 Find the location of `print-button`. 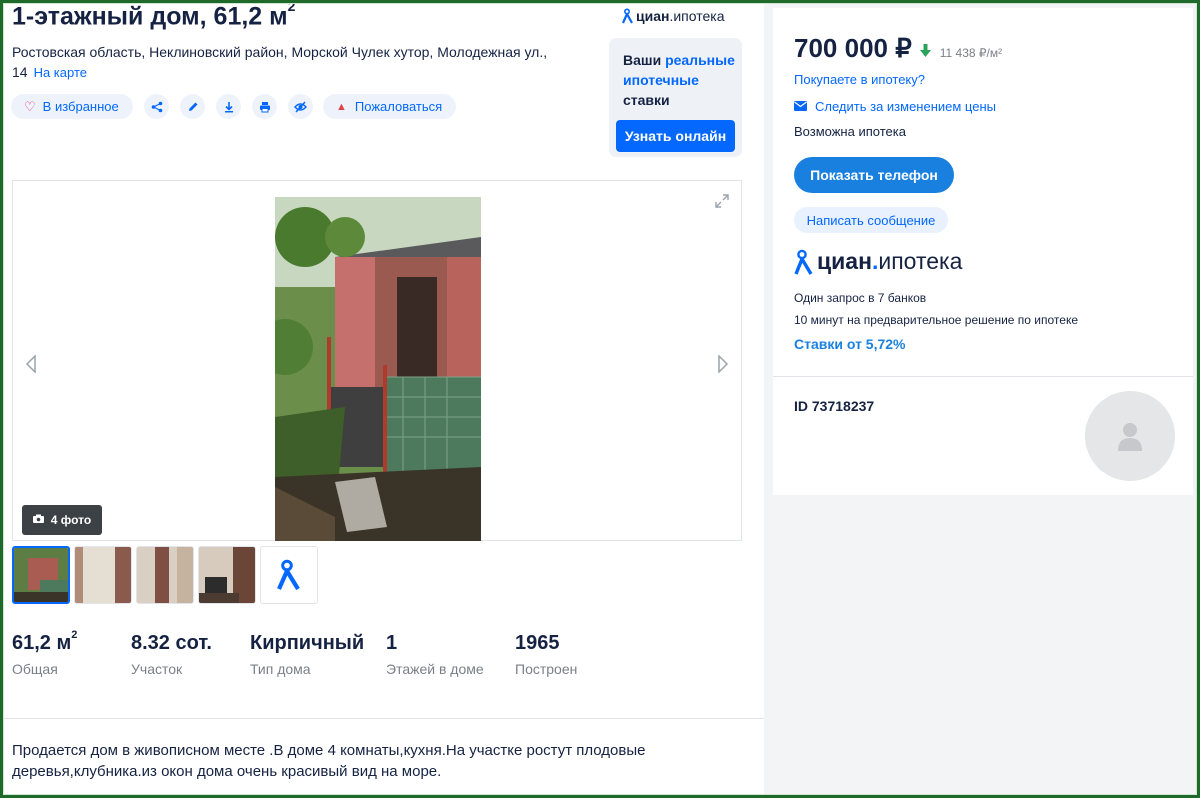

print-button is located at coordinates (264, 106).